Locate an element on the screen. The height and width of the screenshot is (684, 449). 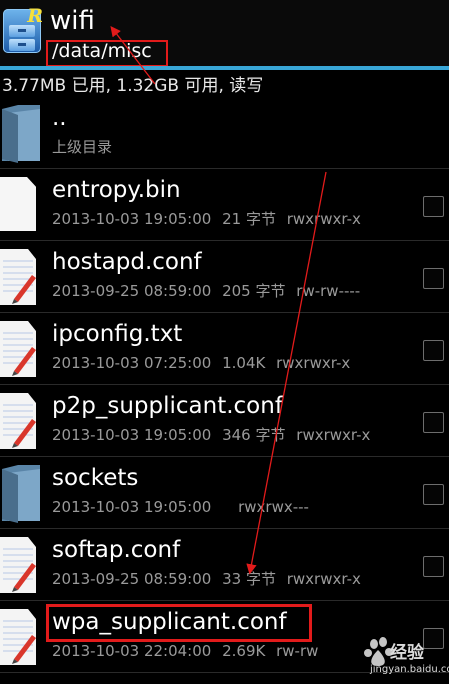
header-divider is located at coordinates (224, 68).